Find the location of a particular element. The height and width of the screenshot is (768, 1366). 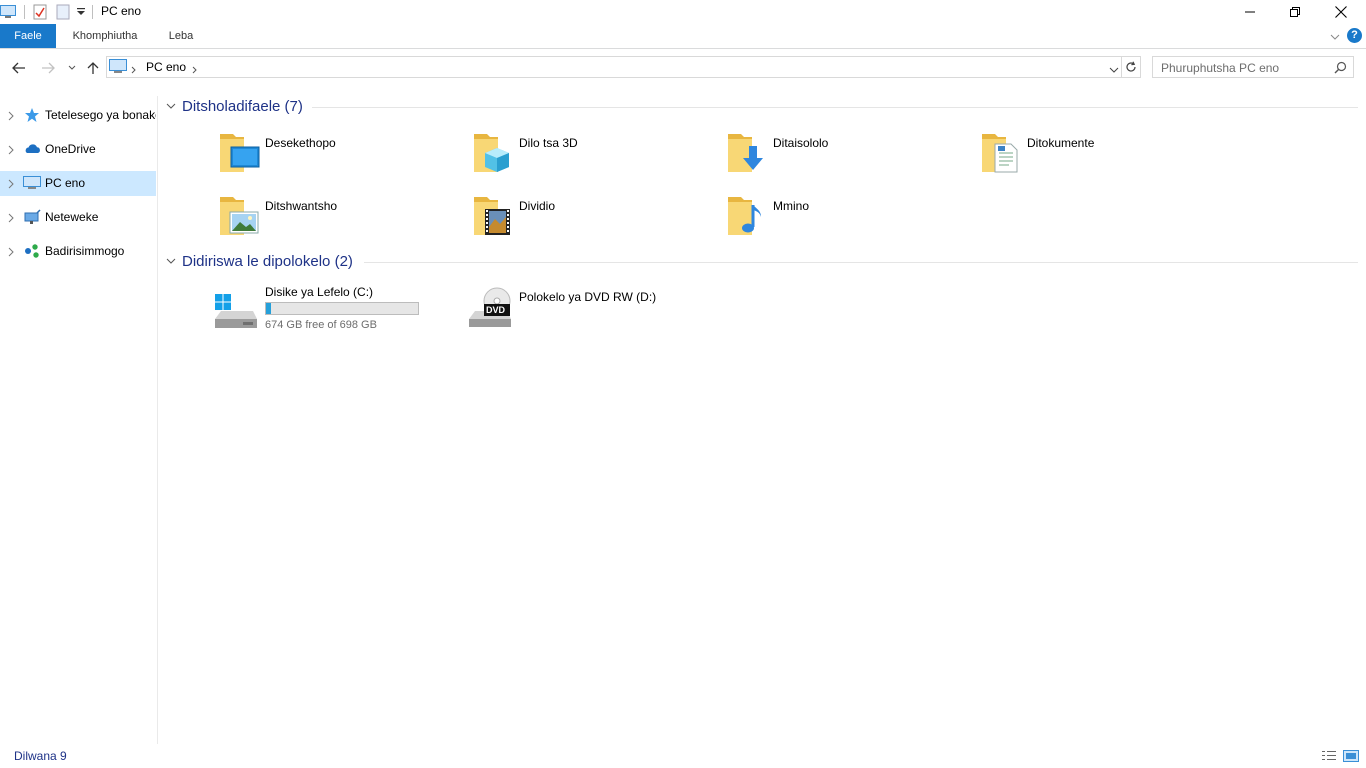

nav-item-quick-access: Tetelesego ya bonako is located at coordinates (78, 115).